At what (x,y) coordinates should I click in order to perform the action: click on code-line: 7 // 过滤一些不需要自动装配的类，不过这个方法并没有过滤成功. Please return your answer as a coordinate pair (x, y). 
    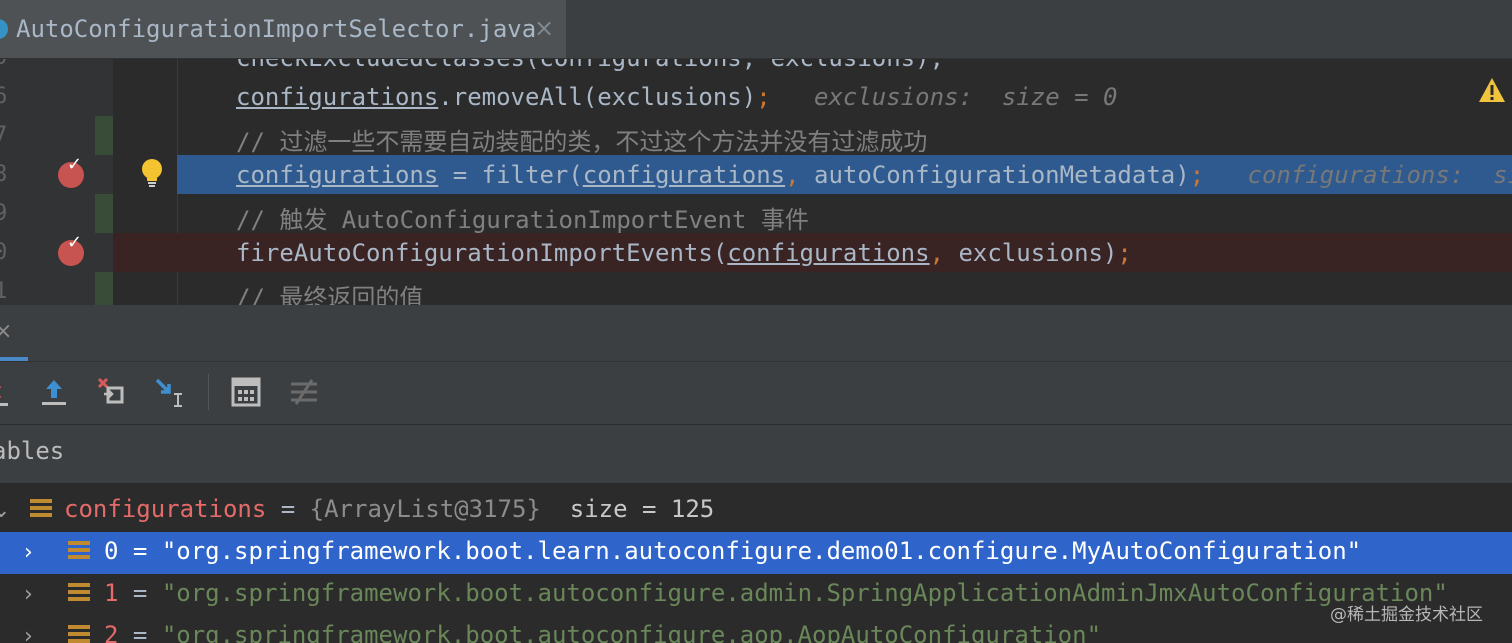
    Looking at the image, I should click on (756, 136).